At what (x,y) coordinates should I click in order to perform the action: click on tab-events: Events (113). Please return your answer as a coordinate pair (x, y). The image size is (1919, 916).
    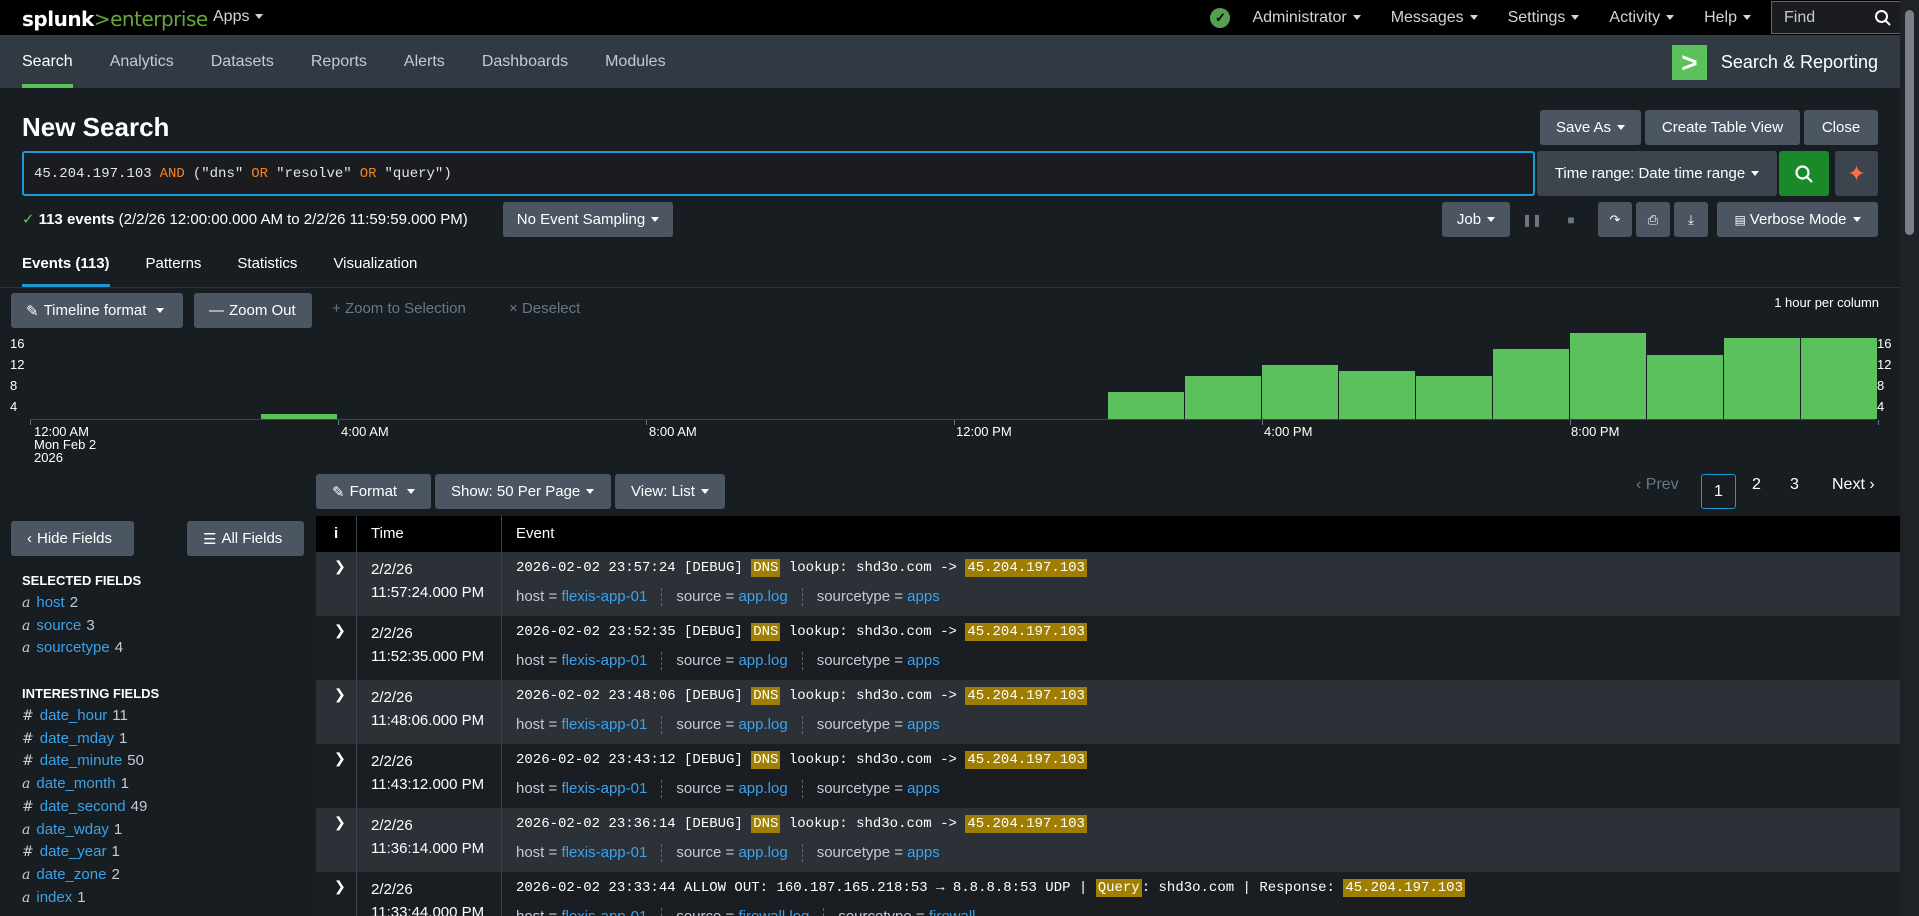
    Looking at the image, I should click on (66, 271).